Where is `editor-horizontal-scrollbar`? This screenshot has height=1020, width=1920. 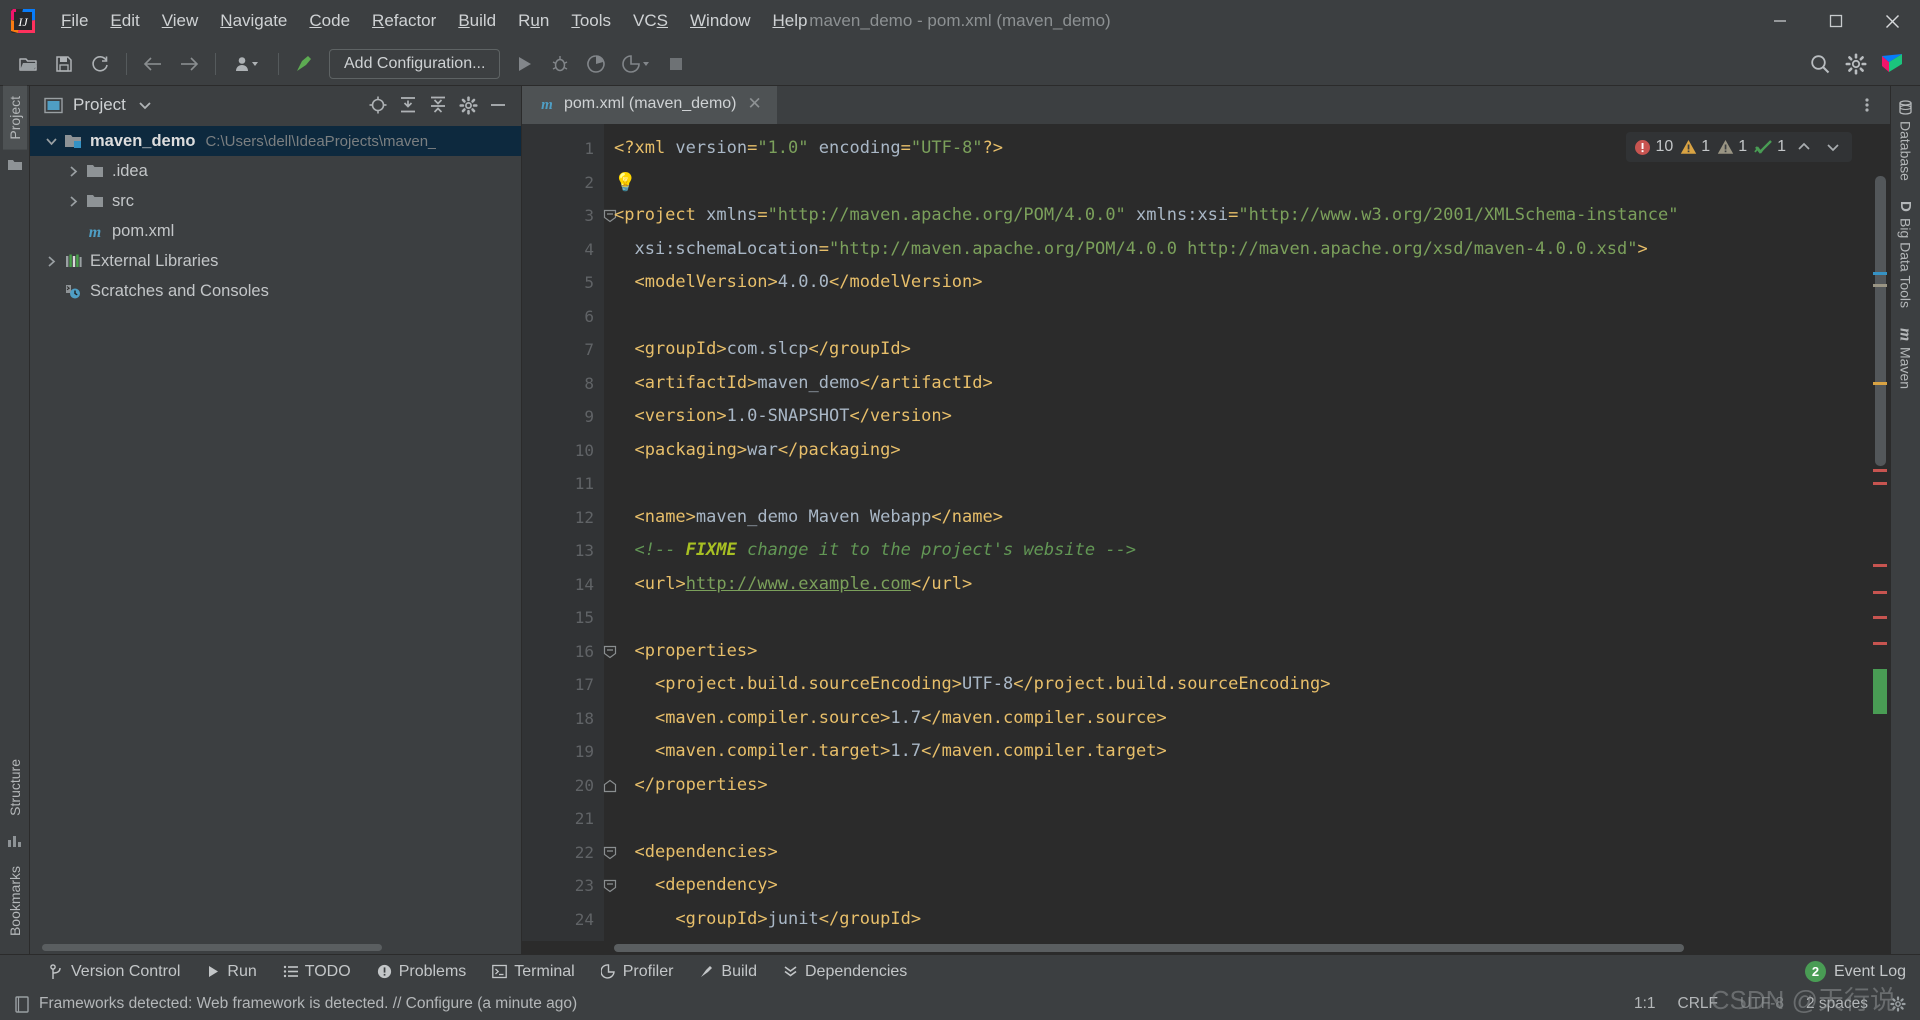 editor-horizontal-scrollbar is located at coordinates (1206, 947).